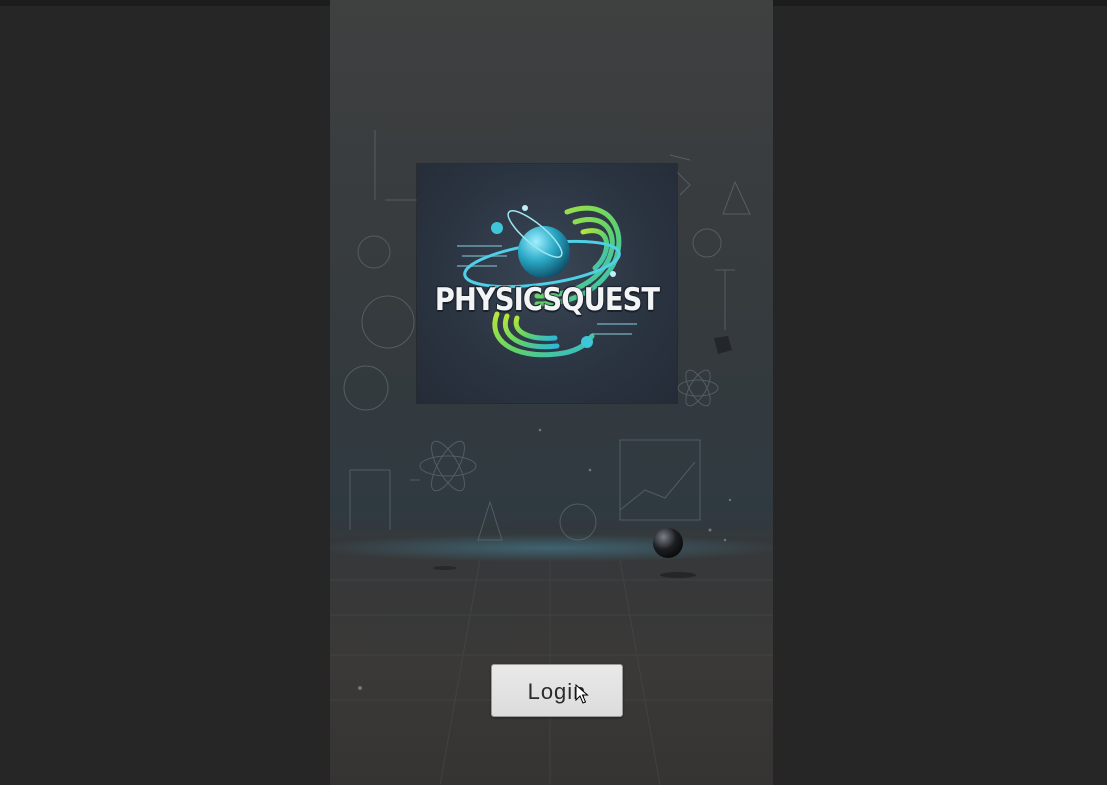 The height and width of the screenshot is (785, 1107). What do you see at coordinates (547, 300) in the screenshot?
I see `logo-wordmark: PHYSICSQUEST` at bounding box center [547, 300].